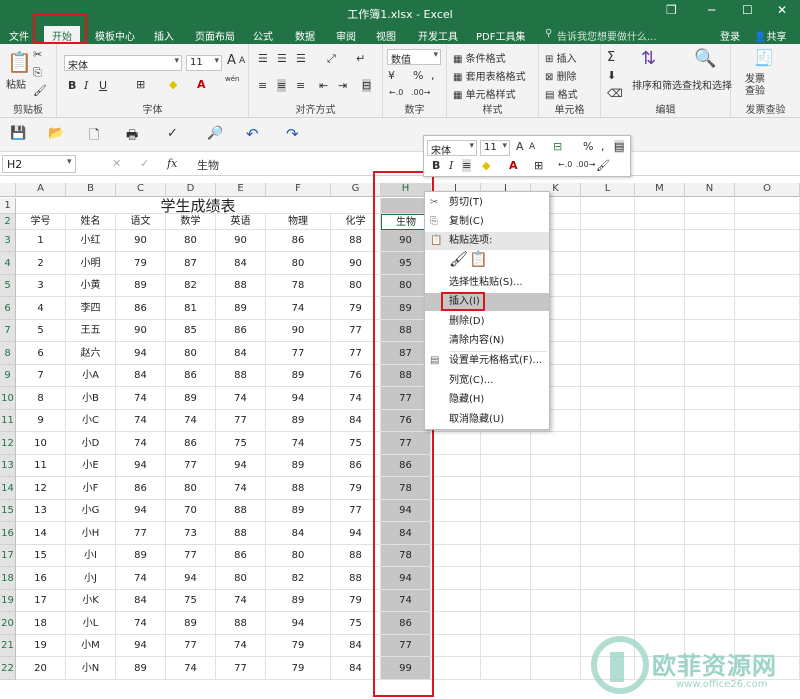 This screenshot has width=800, height=699. Describe the element at coordinates (298, 331) in the screenshot. I see `table-cell: 90` at that location.